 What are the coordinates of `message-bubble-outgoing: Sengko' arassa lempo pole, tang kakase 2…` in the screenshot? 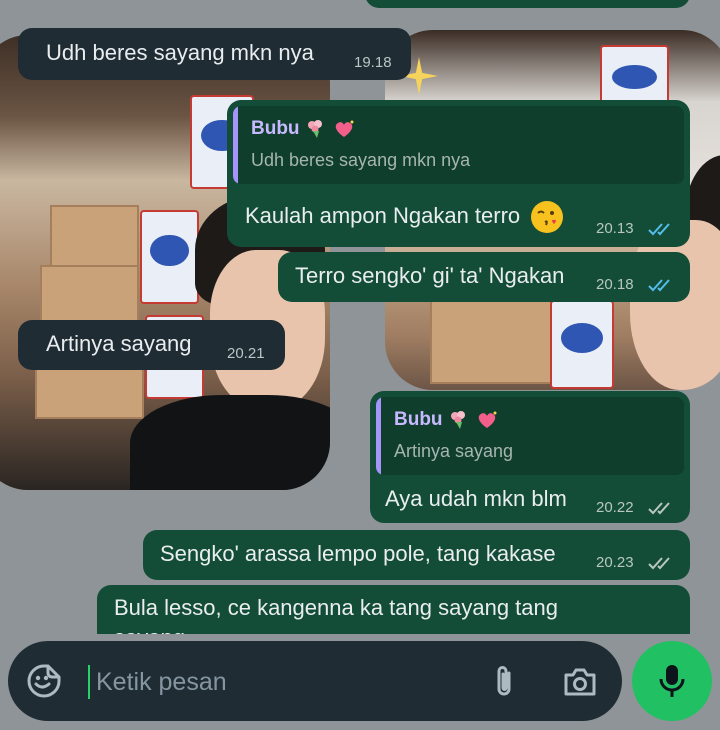 It's located at (416, 555).